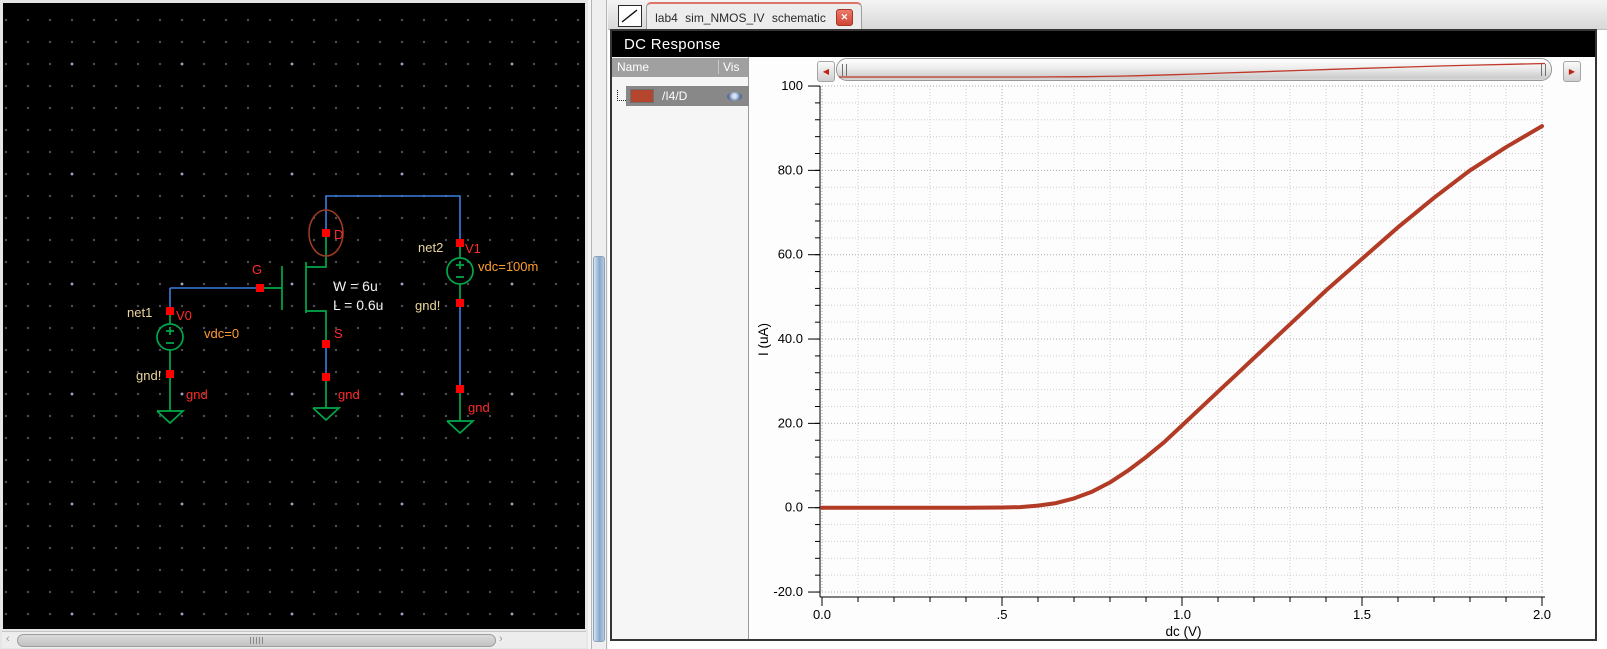 The image size is (1607, 649). What do you see at coordinates (633, 67) in the screenshot?
I see `name-column-header: Name` at bounding box center [633, 67].